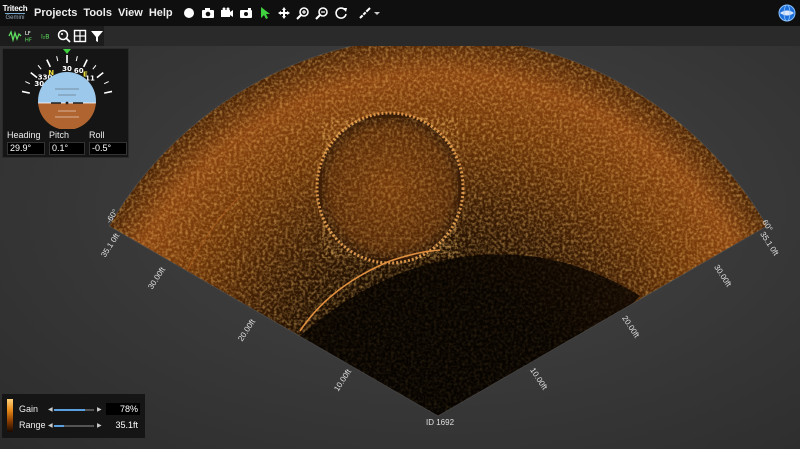 The height and width of the screenshot is (449, 800). Describe the element at coordinates (50, 409) in the screenshot. I see `gain-decrease-icon: ◀` at that location.